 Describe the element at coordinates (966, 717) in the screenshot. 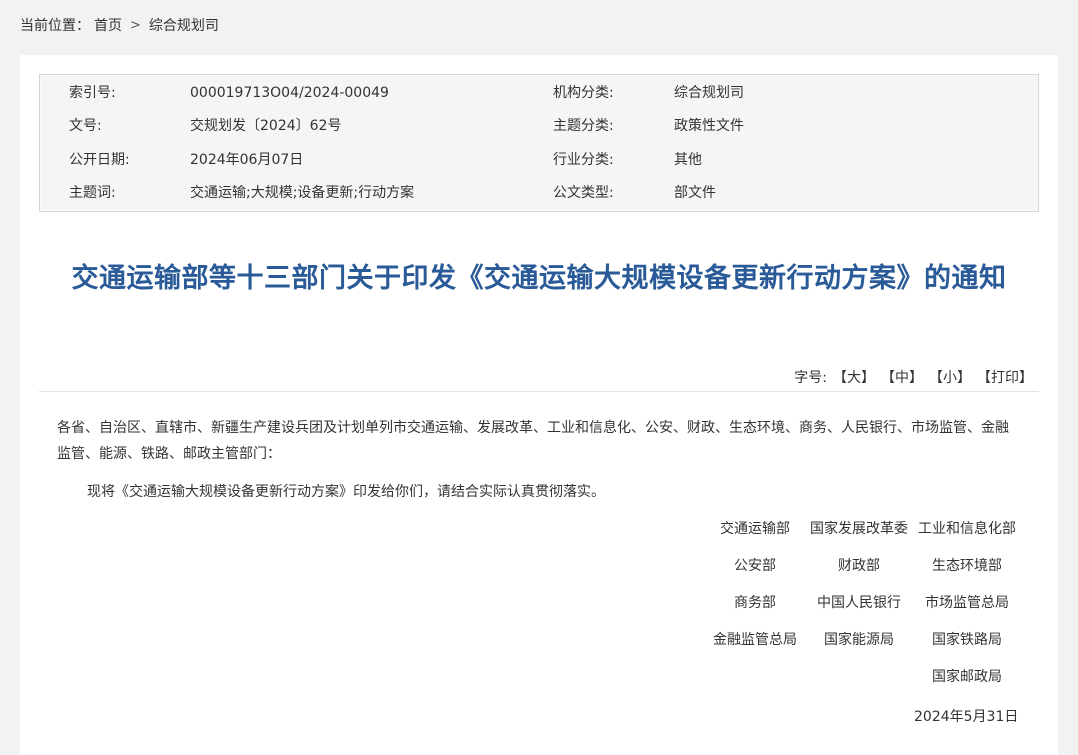

I see `document-date: 2024年5月31日` at that location.